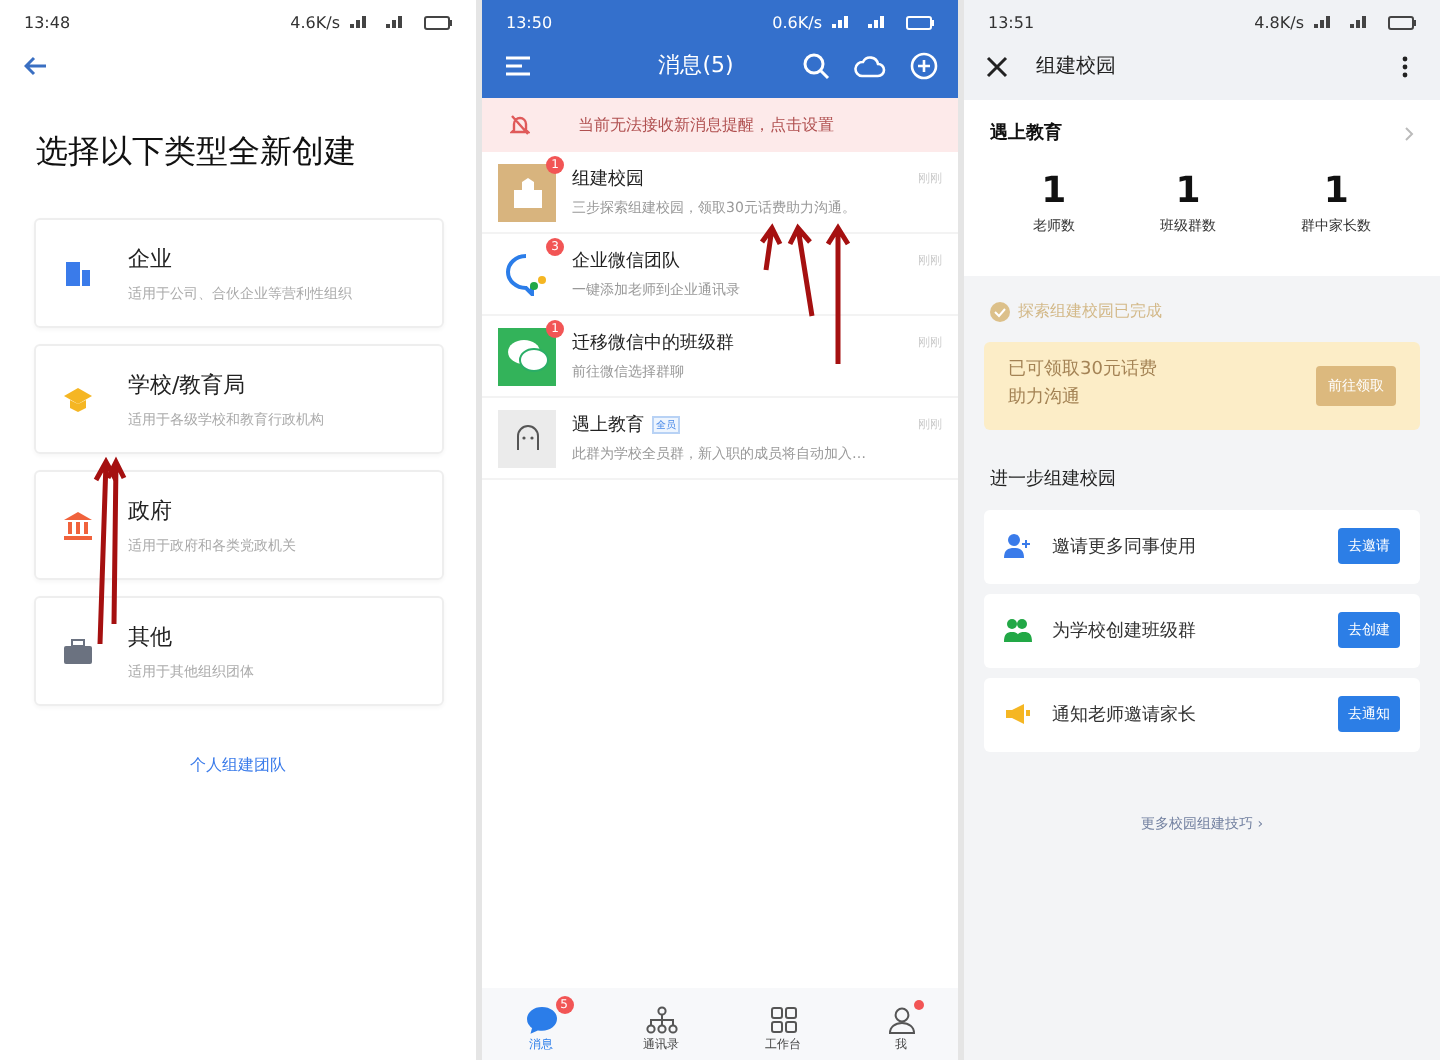 The height and width of the screenshot is (1060, 1440). I want to click on network-speed: 4.6K/s, so click(315, 22).